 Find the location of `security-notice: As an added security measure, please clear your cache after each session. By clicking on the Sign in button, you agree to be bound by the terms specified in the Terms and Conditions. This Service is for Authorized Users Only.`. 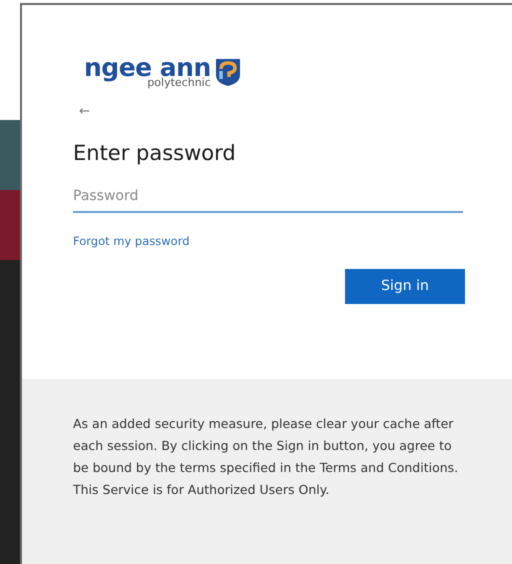

security-notice: As an added security measure, please clear your cache after each session. By clicking on the Sign in button, you agree to be bound by the terms specified in the Terms and Conditions. This Service is for Authorized Users Only. is located at coordinates (266, 457).